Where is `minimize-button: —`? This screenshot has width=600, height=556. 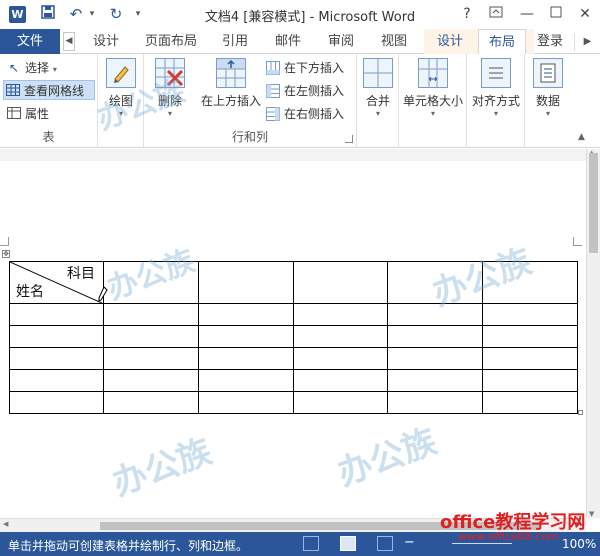
minimize-button: — is located at coordinates (527, 14).